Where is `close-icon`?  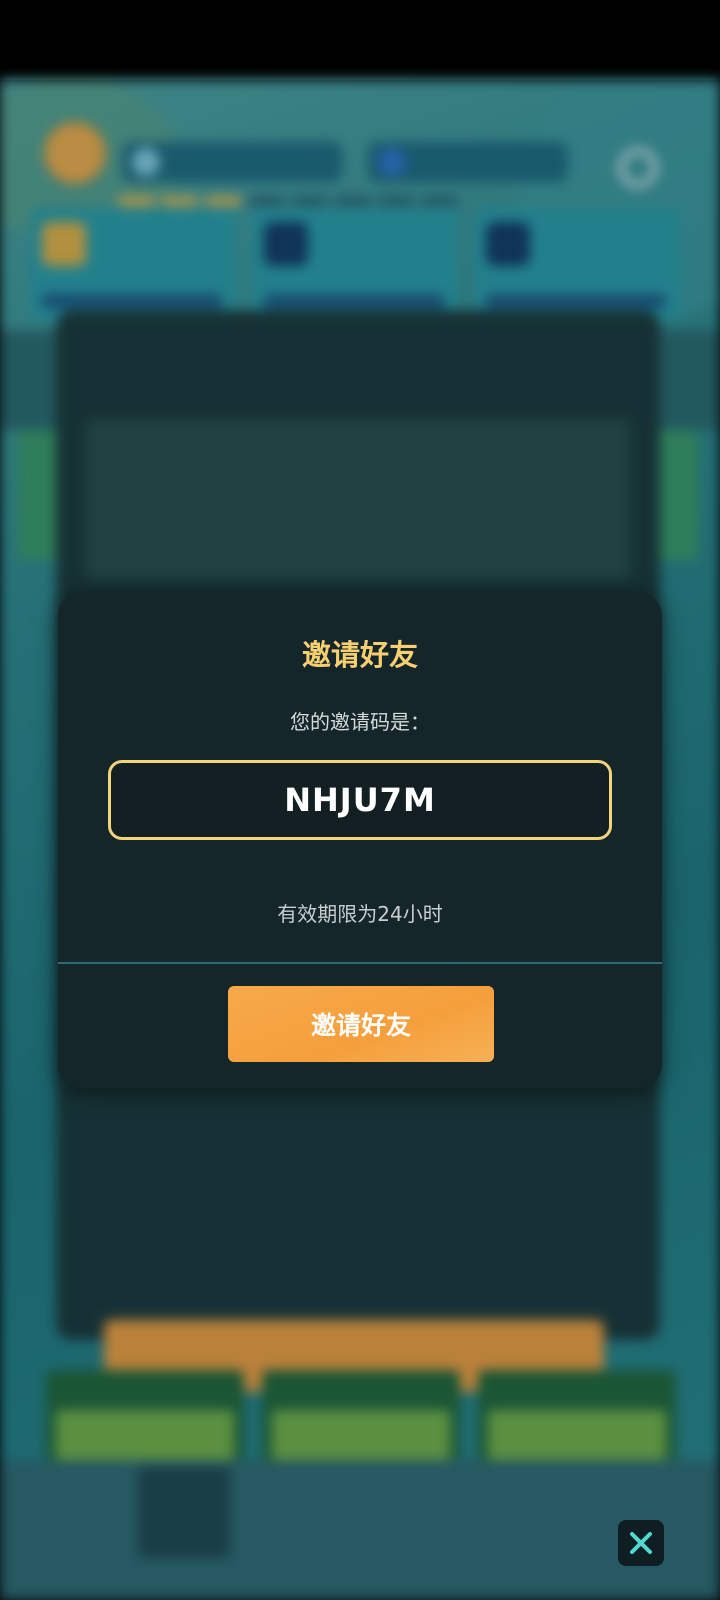
close-icon is located at coordinates (641, 1543).